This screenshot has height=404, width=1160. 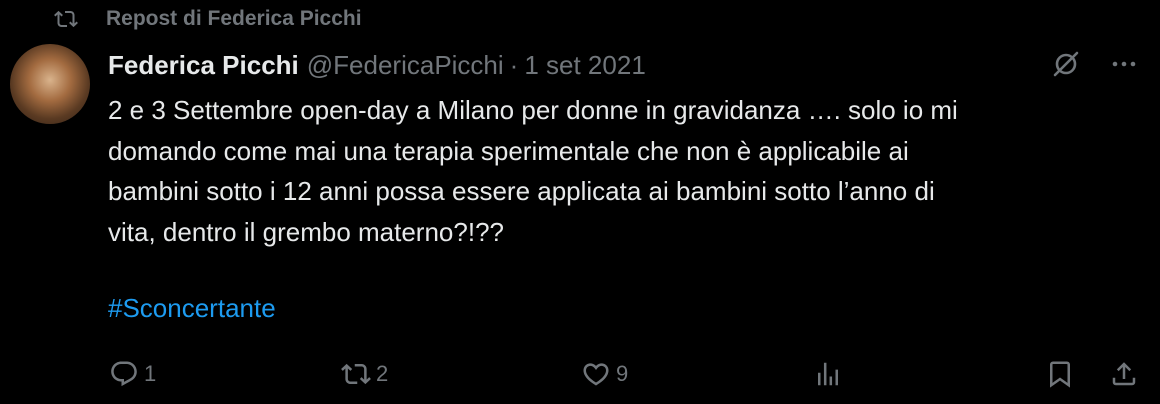 I want to click on hashtag-link: #Sconcertante, so click(x=192, y=308).